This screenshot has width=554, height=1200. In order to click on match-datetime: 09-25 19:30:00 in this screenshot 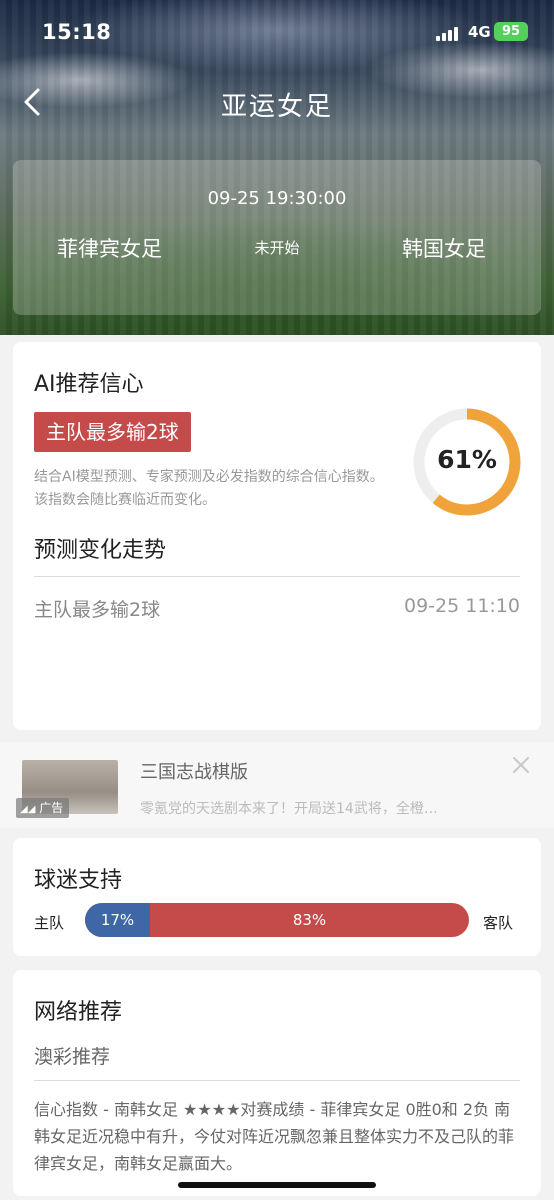, I will do `click(277, 198)`.